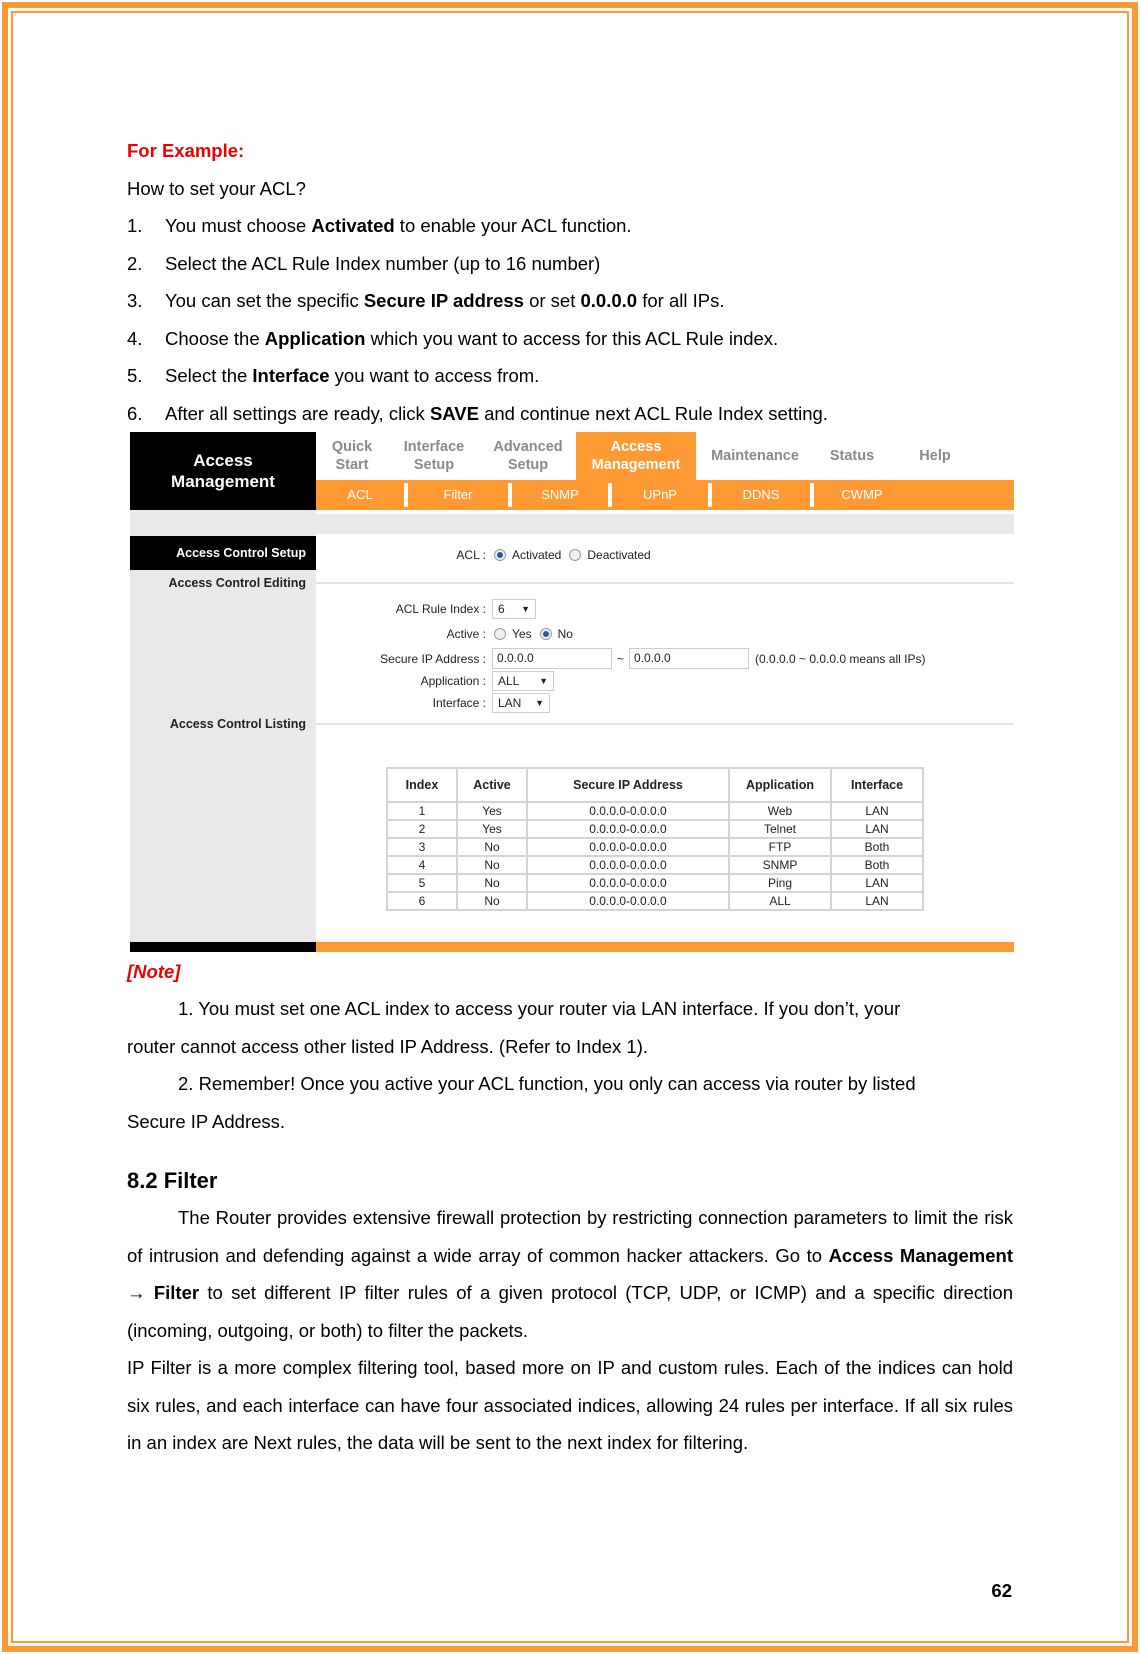 The height and width of the screenshot is (1654, 1140). Describe the element at coordinates (852, 456) in the screenshot. I see `top-tab: Status` at that location.